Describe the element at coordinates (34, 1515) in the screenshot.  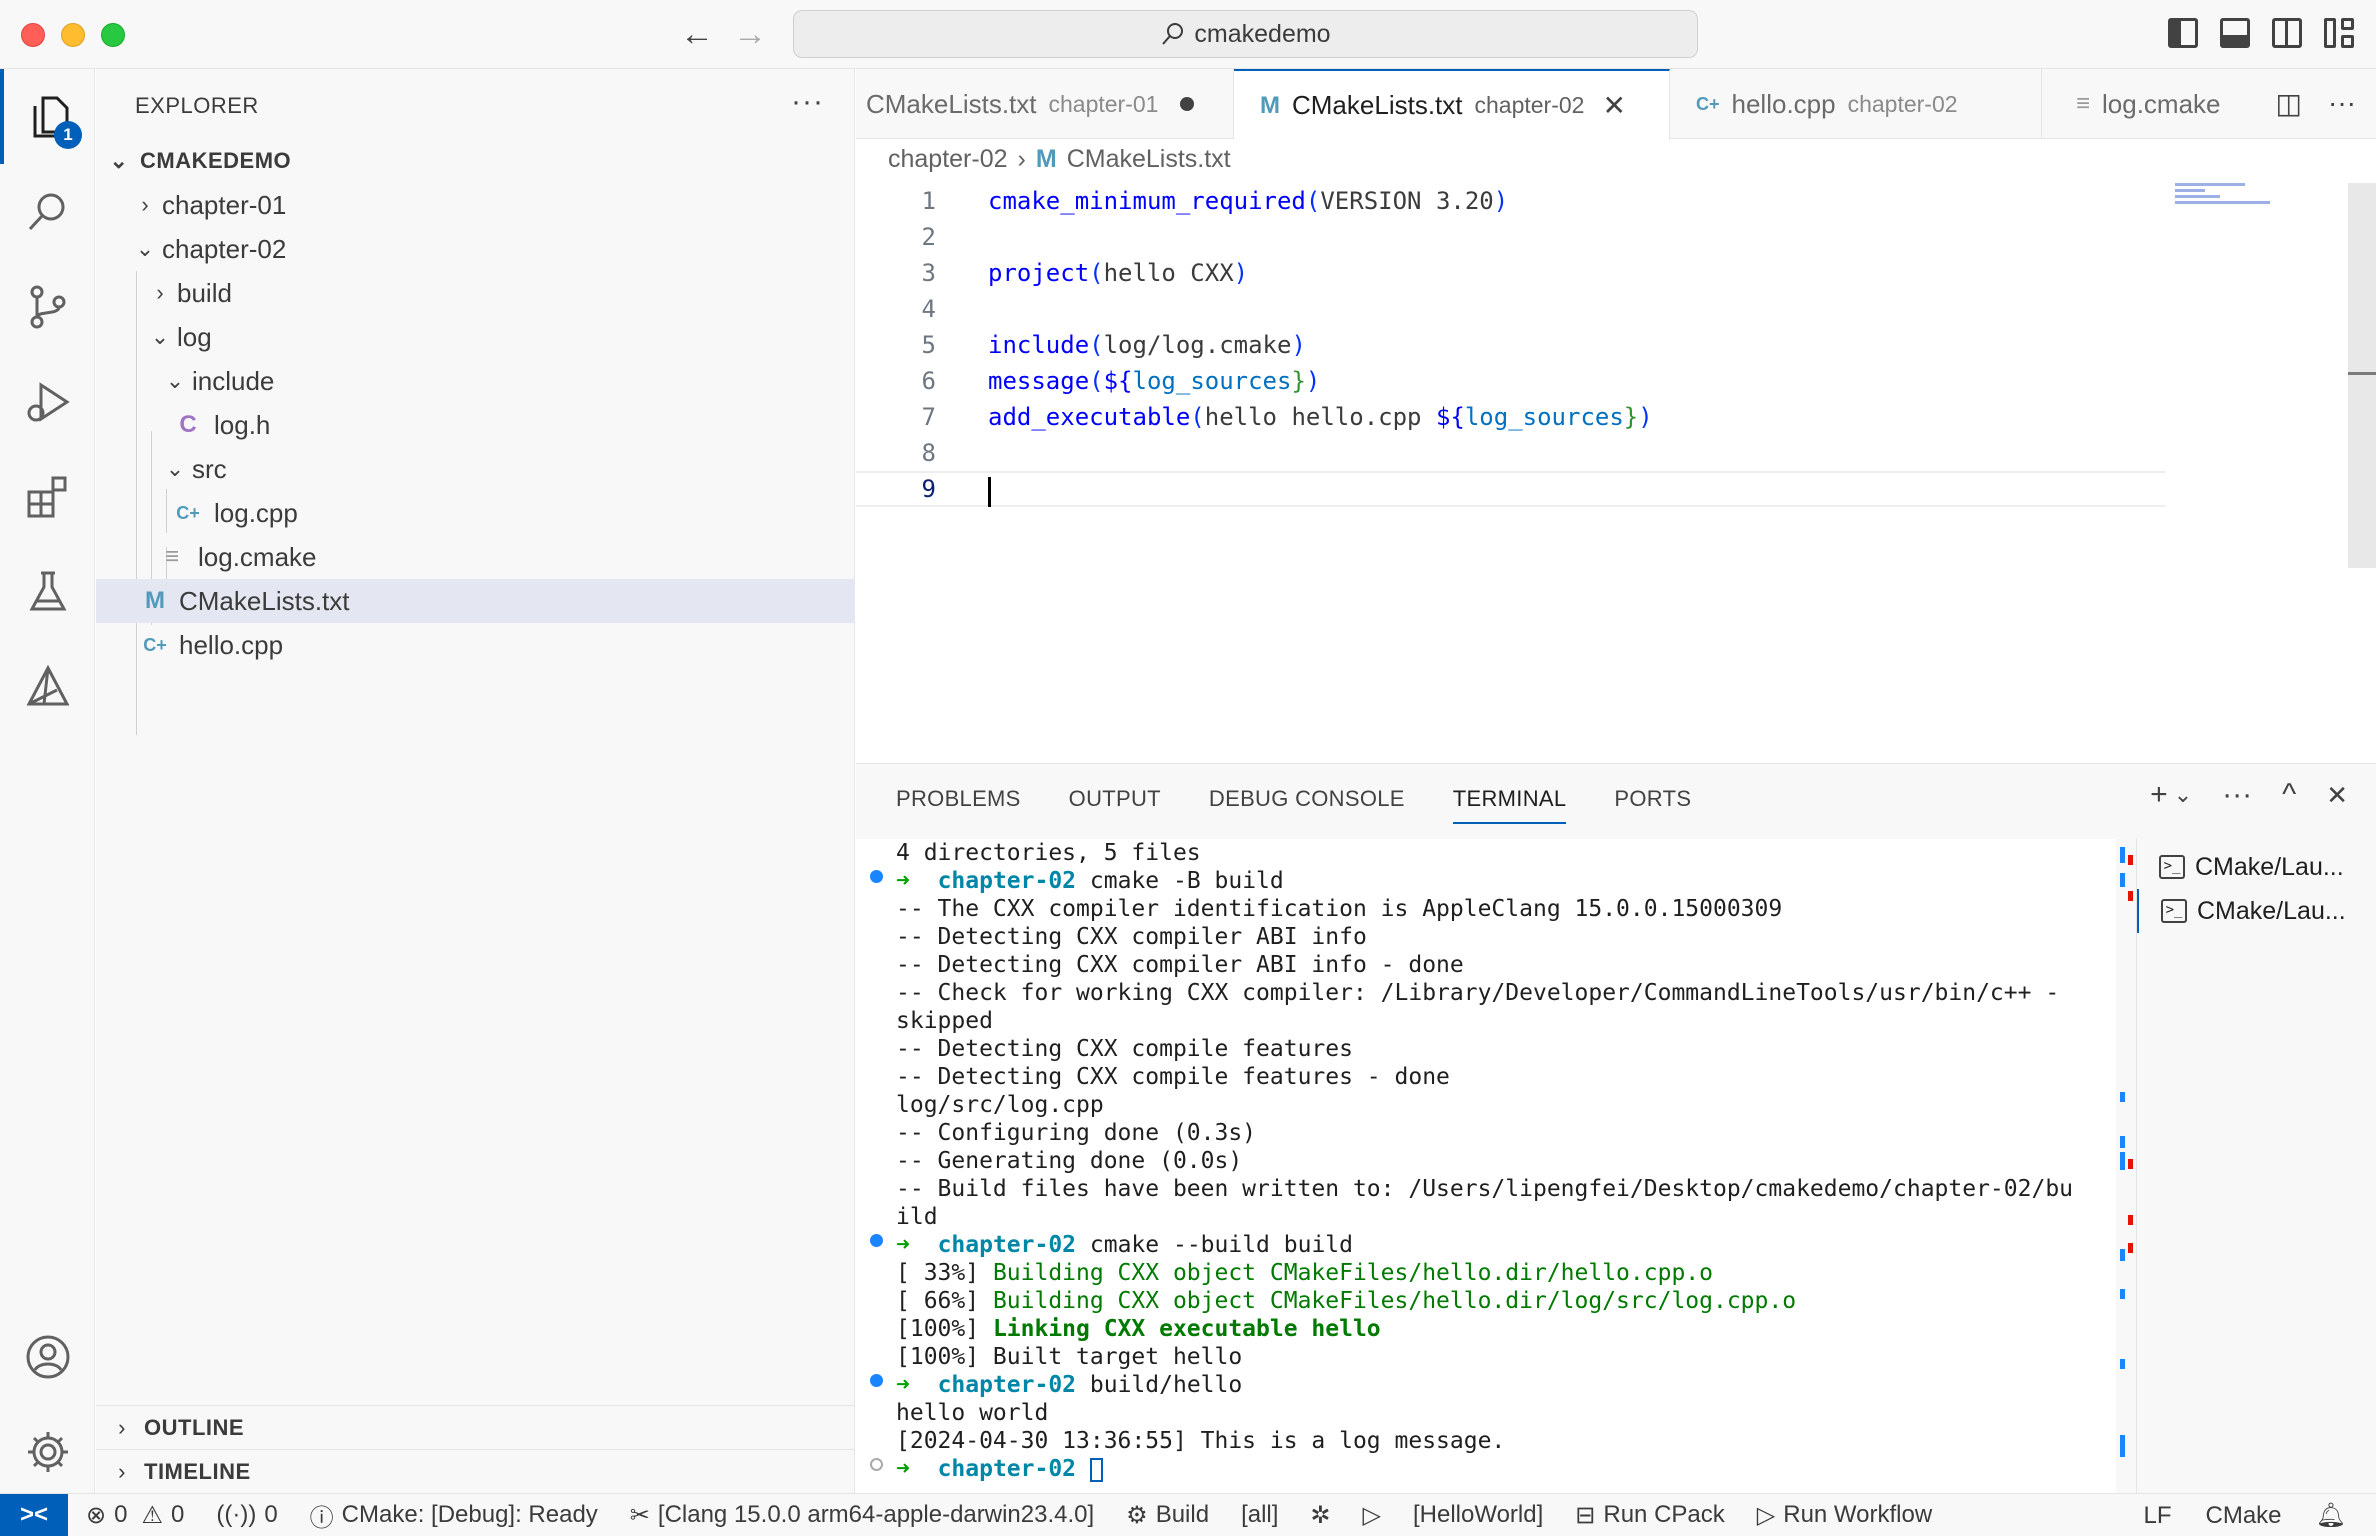
I see `remote-indicator-icon: ><` at that location.